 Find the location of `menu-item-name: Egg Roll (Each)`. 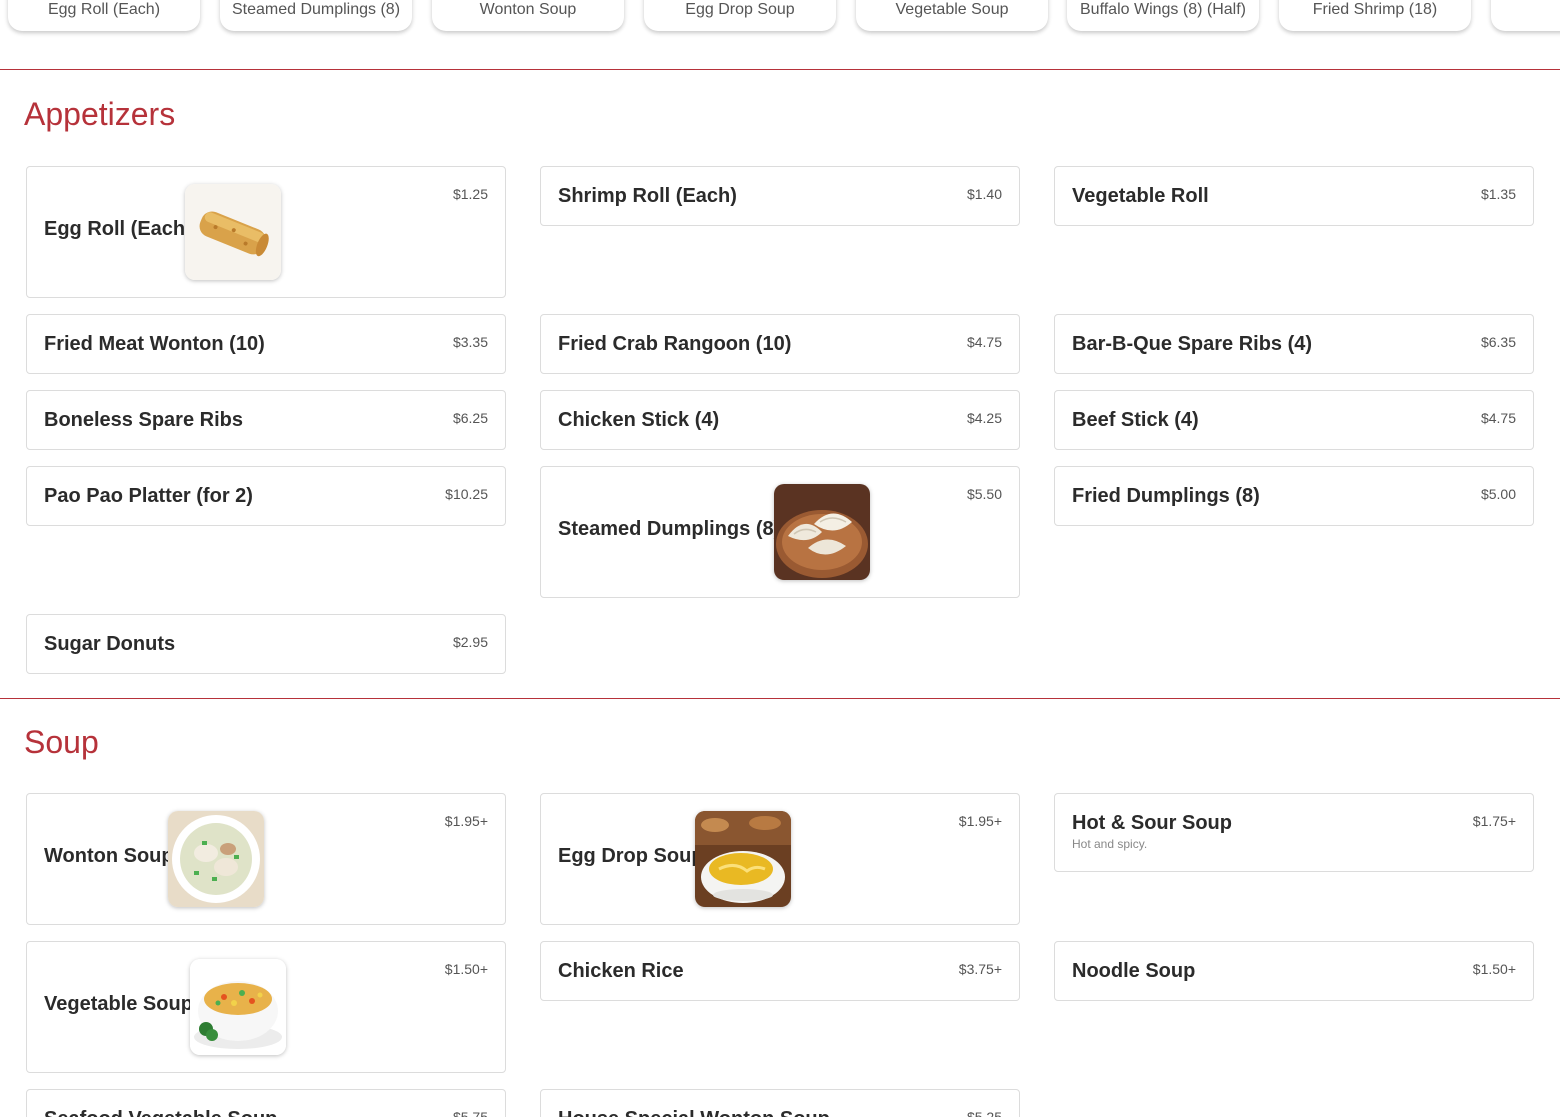

menu-item-name: Egg Roll (Each) is located at coordinates (118, 229).